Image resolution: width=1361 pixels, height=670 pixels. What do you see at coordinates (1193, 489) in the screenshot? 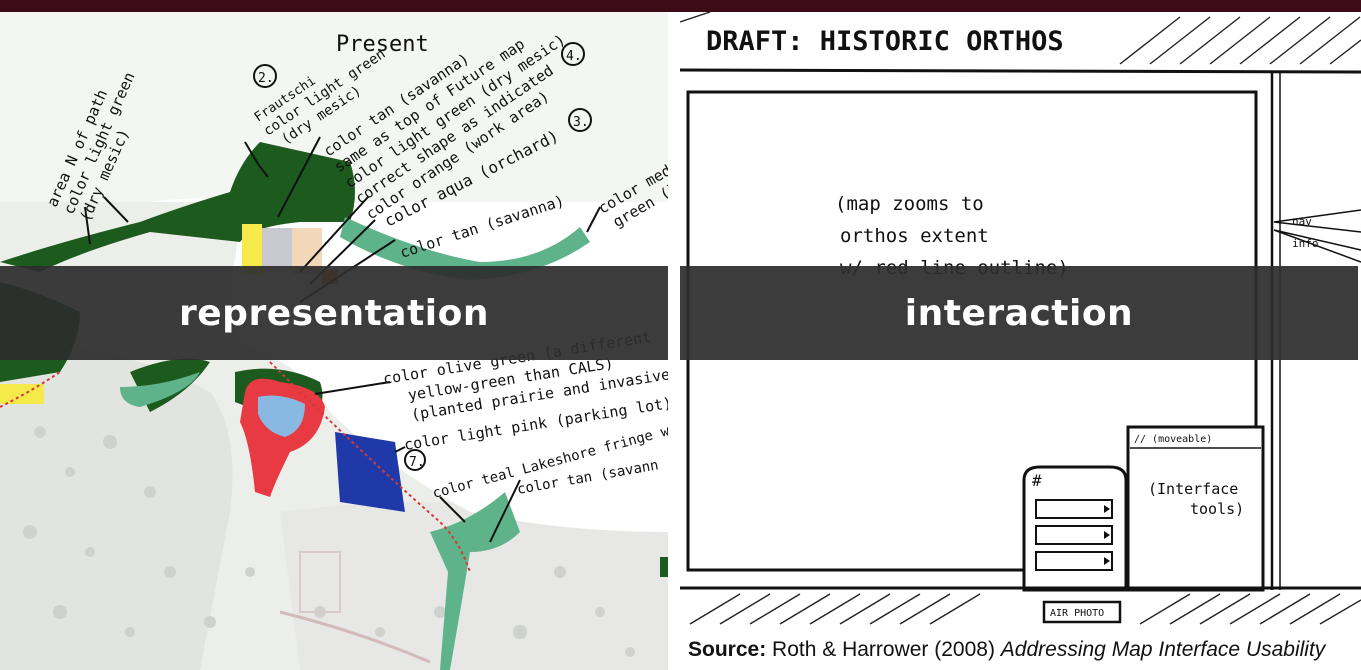
I see `panel-text-1: (Interface` at bounding box center [1193, 489].